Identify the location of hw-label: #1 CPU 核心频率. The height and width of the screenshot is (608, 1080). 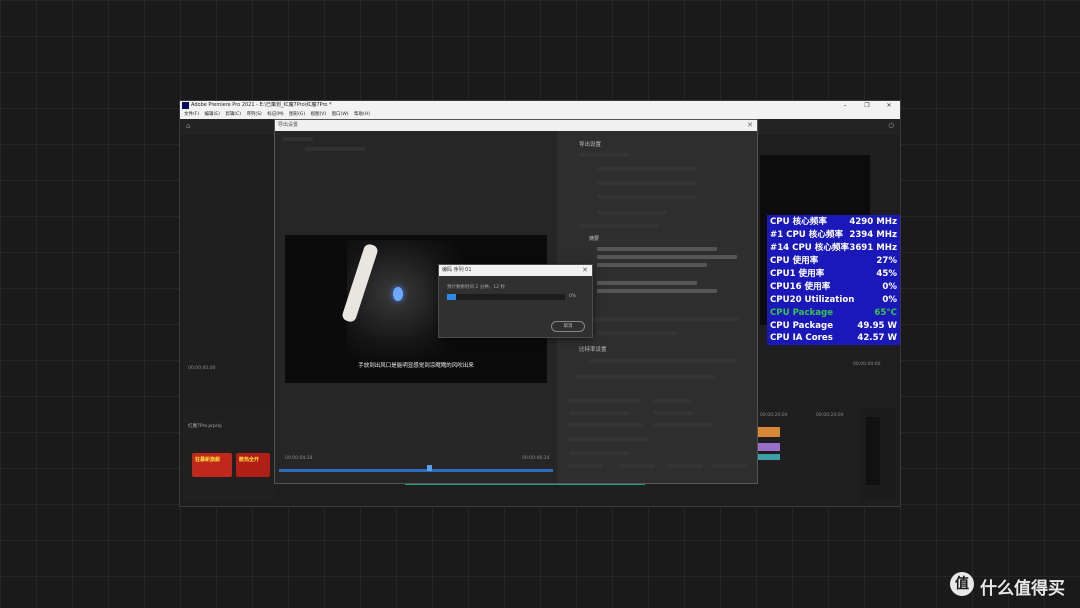
(807, 235).